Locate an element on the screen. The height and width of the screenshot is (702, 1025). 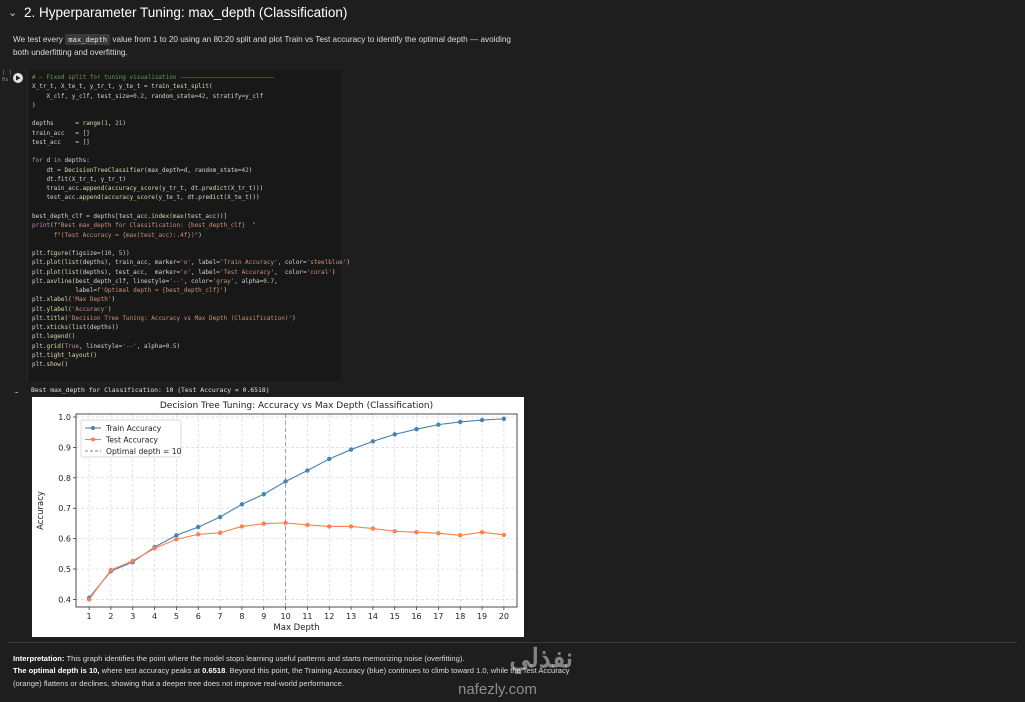
x-tick-label: 10 is located at coordinates (285, 616).